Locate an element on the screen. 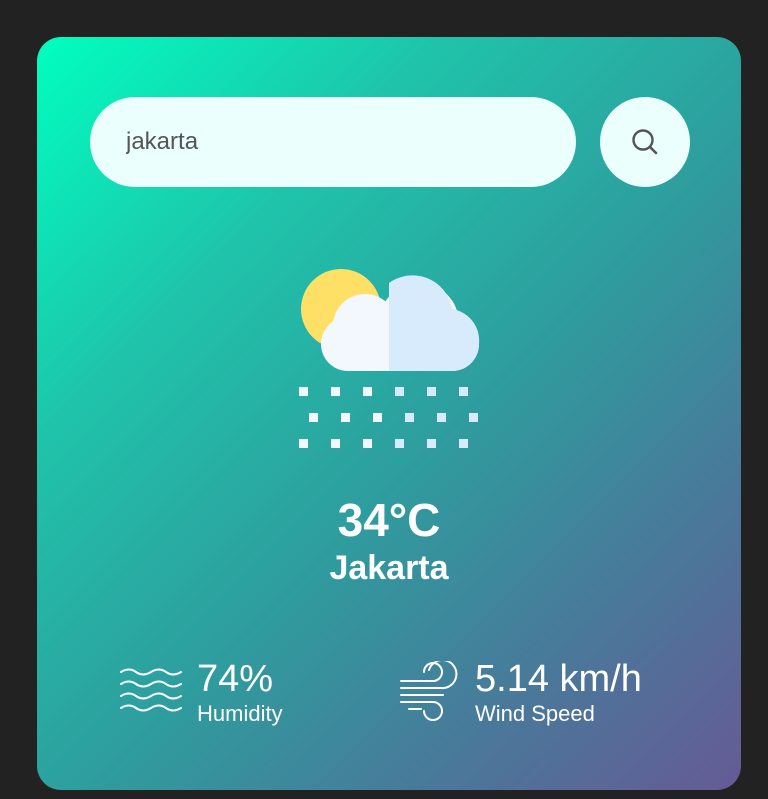  search-button is located at coordinates (645, 142).